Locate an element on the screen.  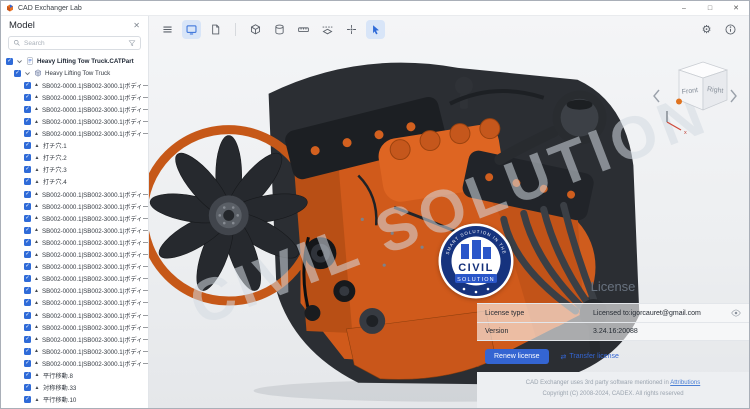
settings-gear-icon: ⚙ is located at coordinates (706, 29).